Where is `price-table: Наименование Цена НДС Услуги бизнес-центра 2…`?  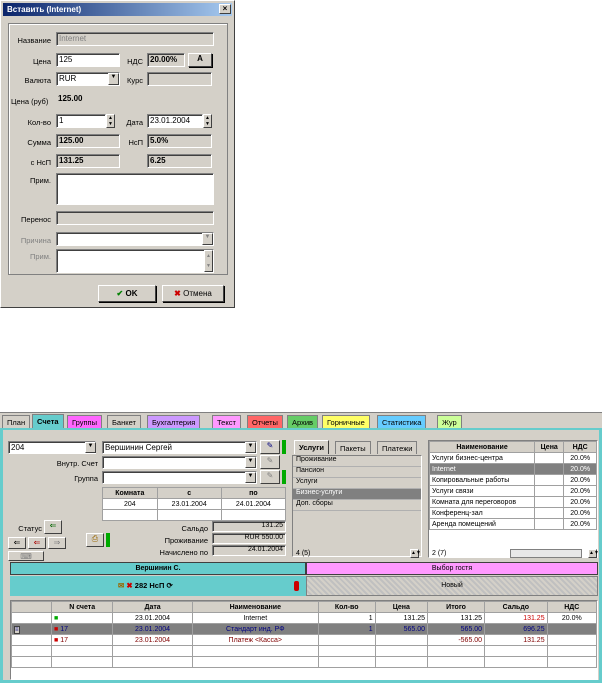 price-table: Наименование Цена НДС Услуги бизнес-центра 2… is located at coordinates (512, 485).